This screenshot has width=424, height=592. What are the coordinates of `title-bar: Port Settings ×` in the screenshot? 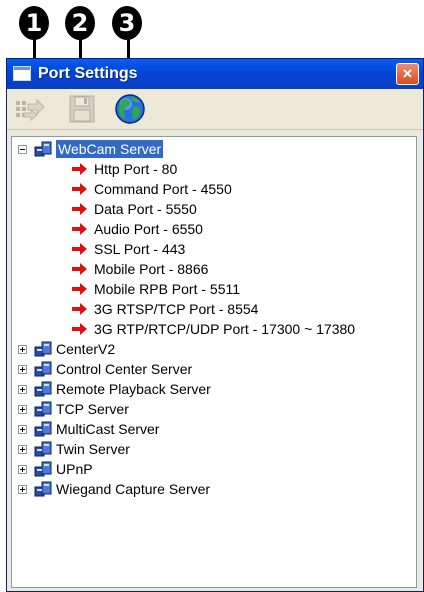 It's located at (215, 74).